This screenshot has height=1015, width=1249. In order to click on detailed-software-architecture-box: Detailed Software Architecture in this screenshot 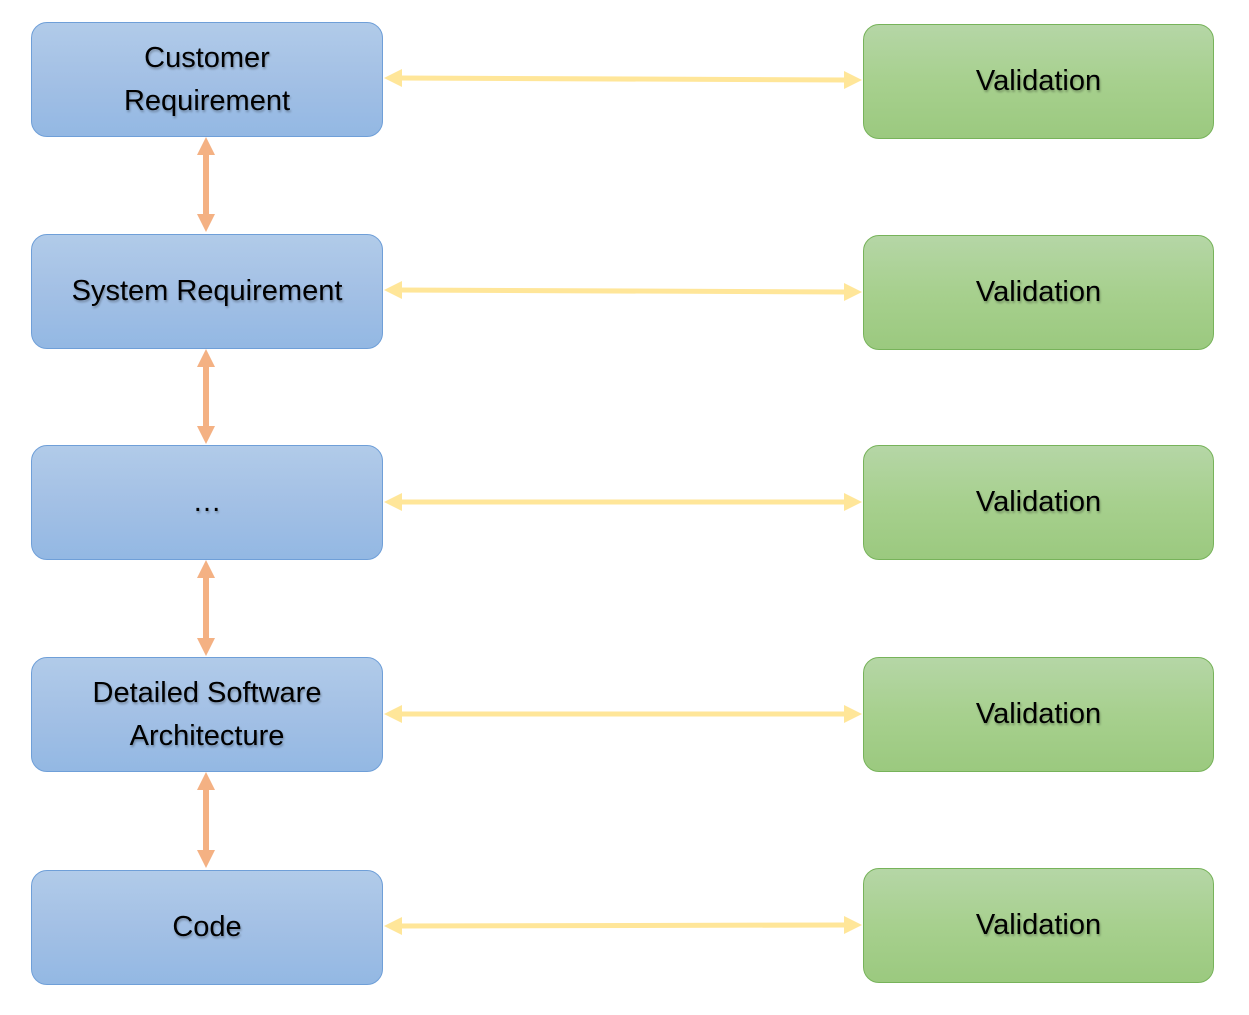, I will do `click(207, 714)`.